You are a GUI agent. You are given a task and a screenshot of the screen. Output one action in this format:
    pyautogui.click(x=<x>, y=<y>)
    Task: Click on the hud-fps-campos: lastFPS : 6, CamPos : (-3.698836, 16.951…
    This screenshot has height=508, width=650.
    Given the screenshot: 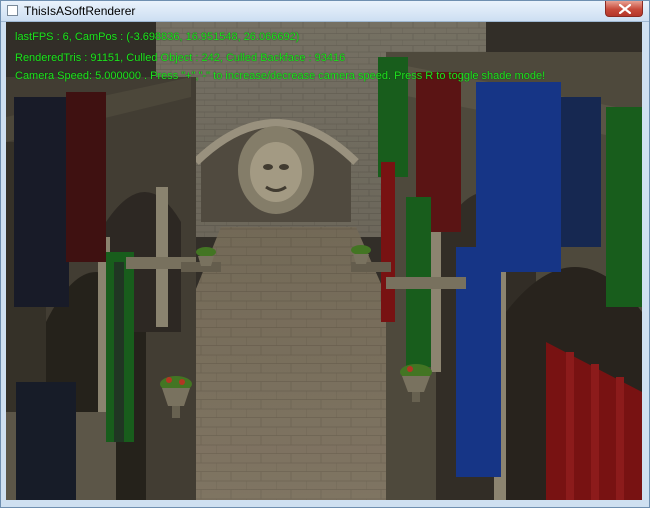 What is the action you would take?
    pyautogui.click(x=157, y=37)
    